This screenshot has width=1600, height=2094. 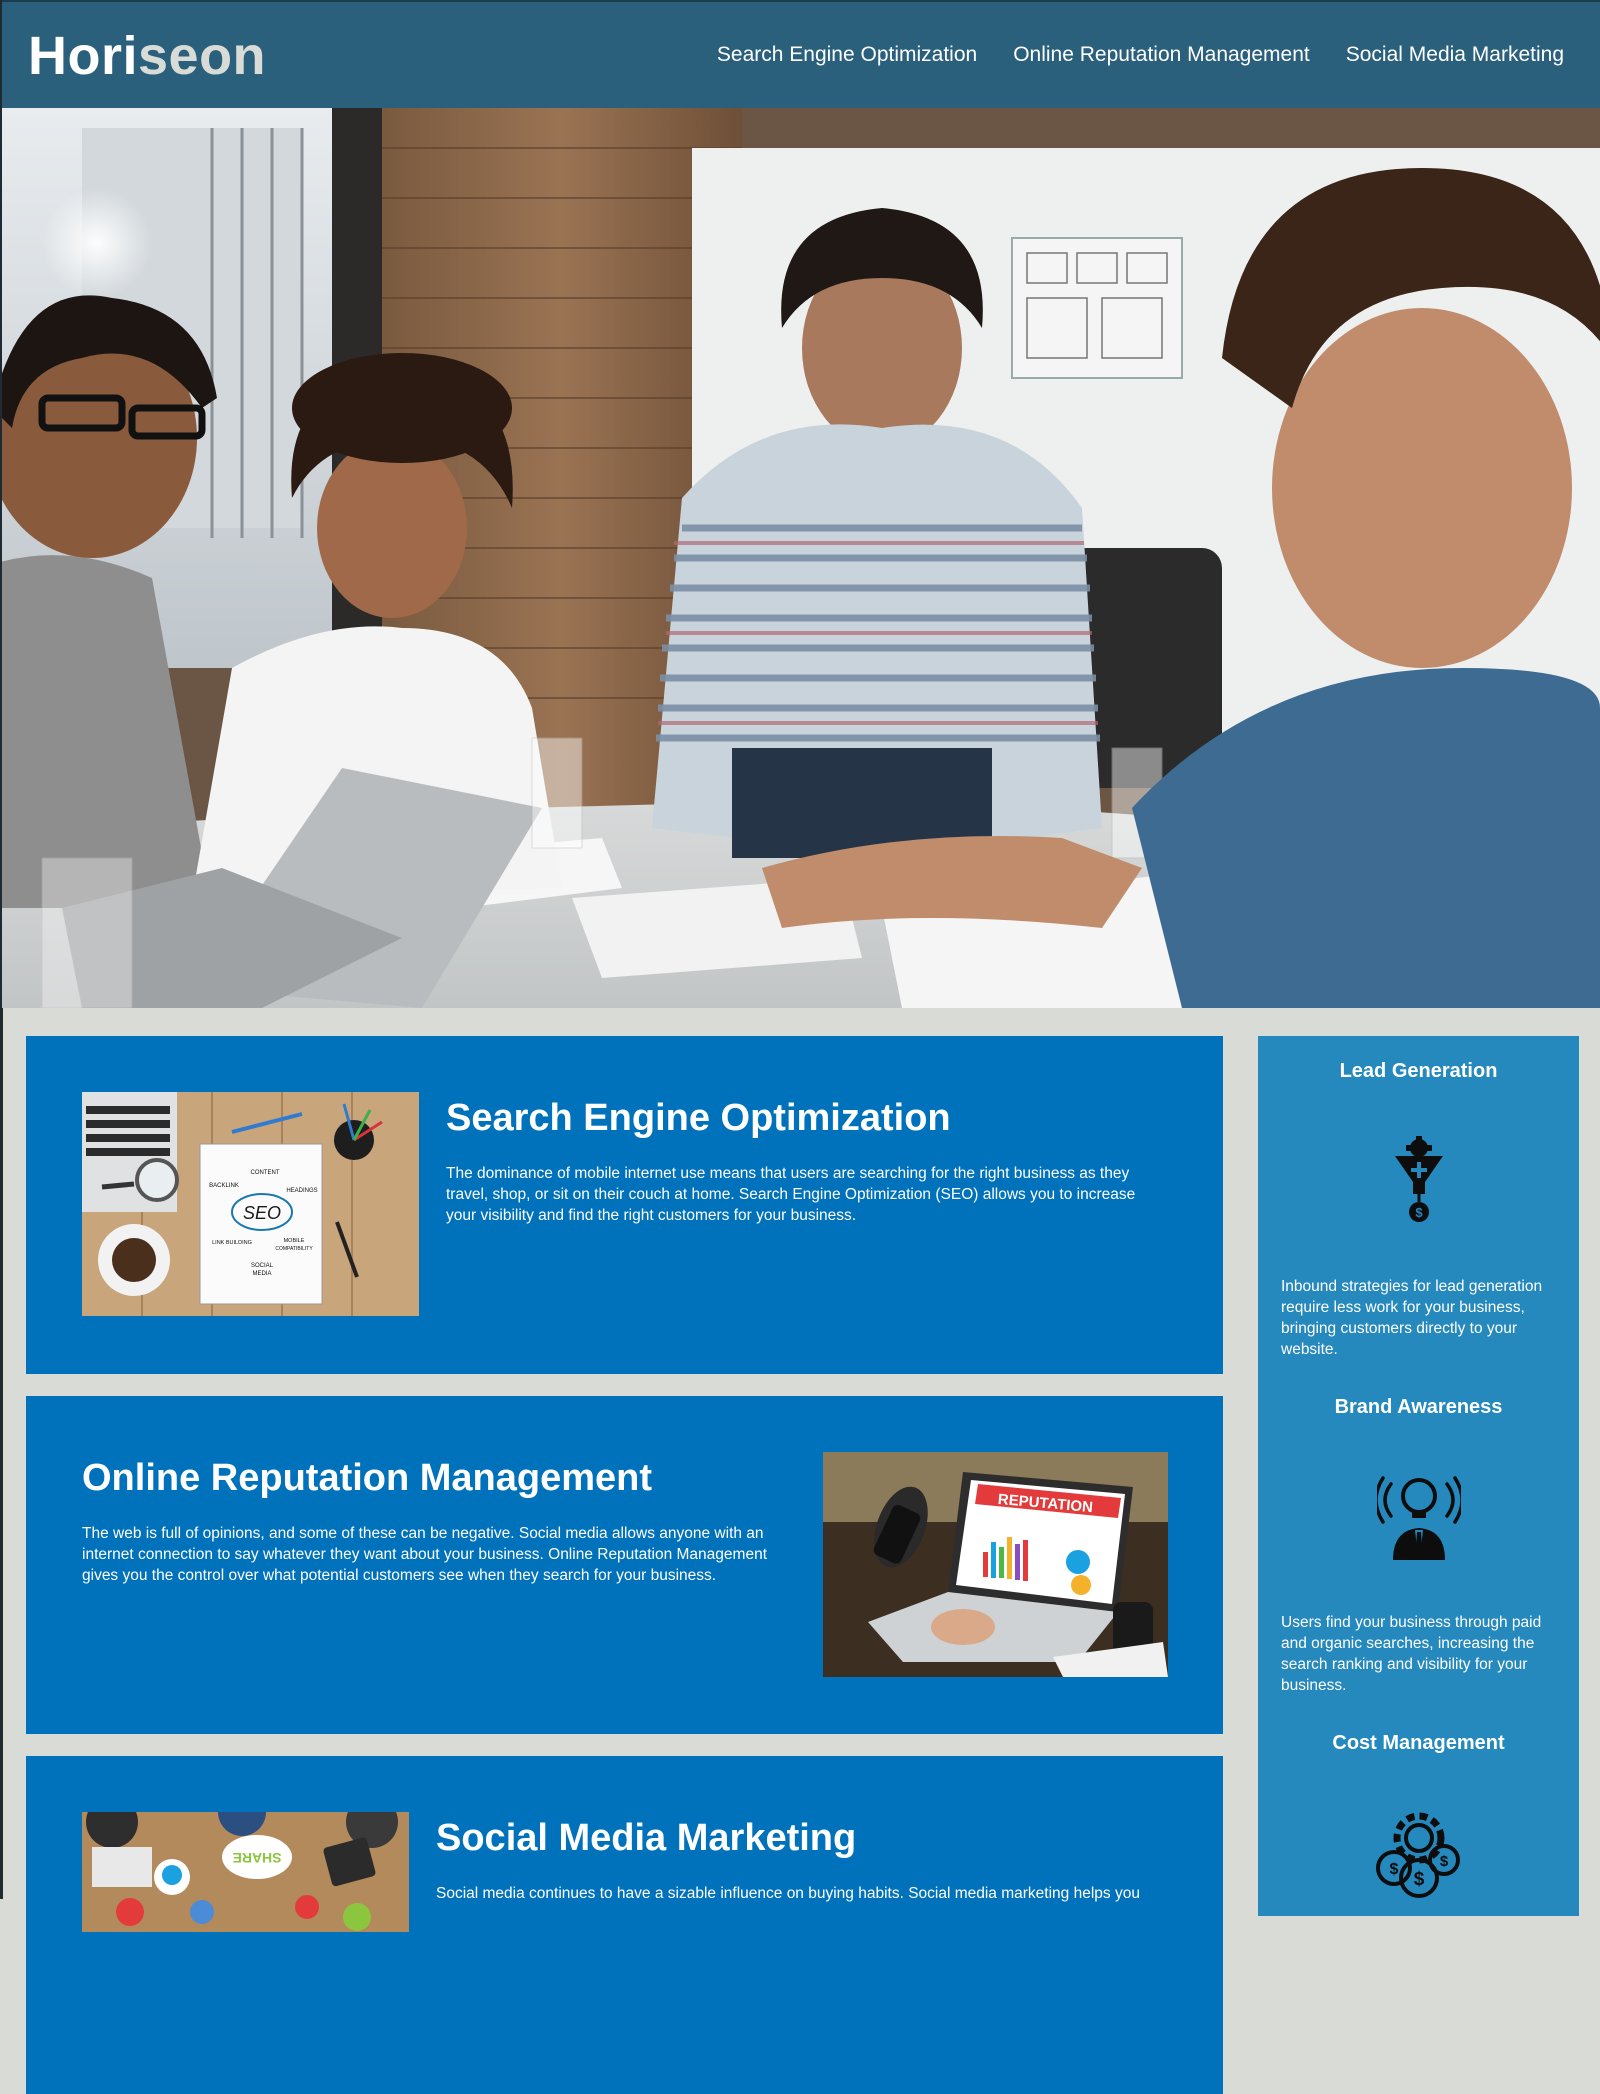 I want to click on social-media-table-photo: SHARE, so click(x=245, y=1872).